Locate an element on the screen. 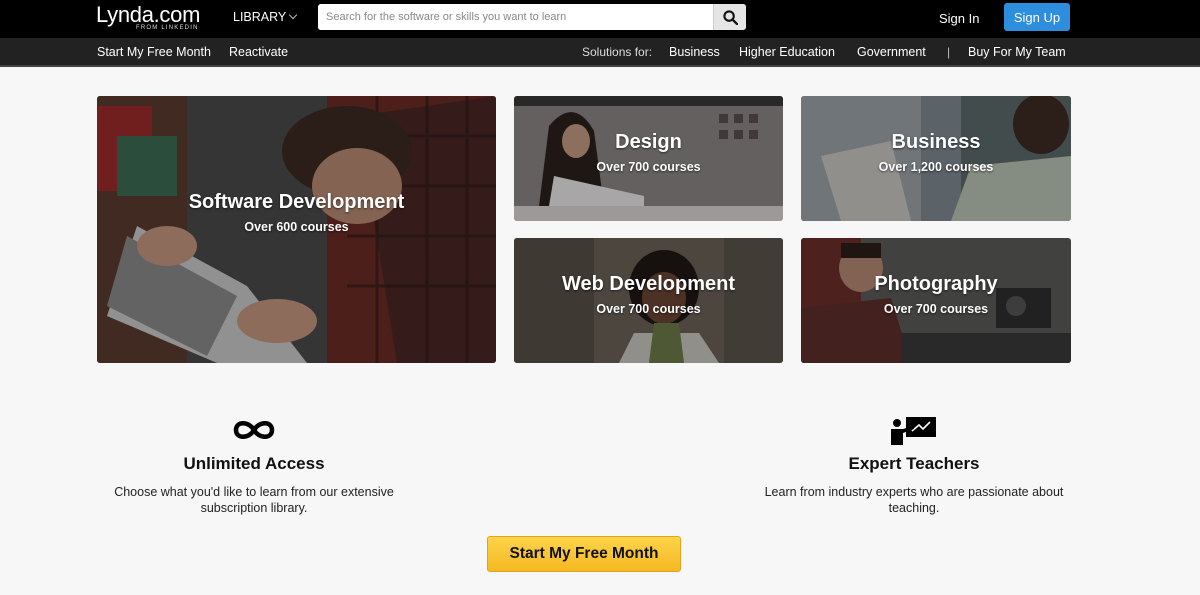  search-button is located at coordinates (729, 17).